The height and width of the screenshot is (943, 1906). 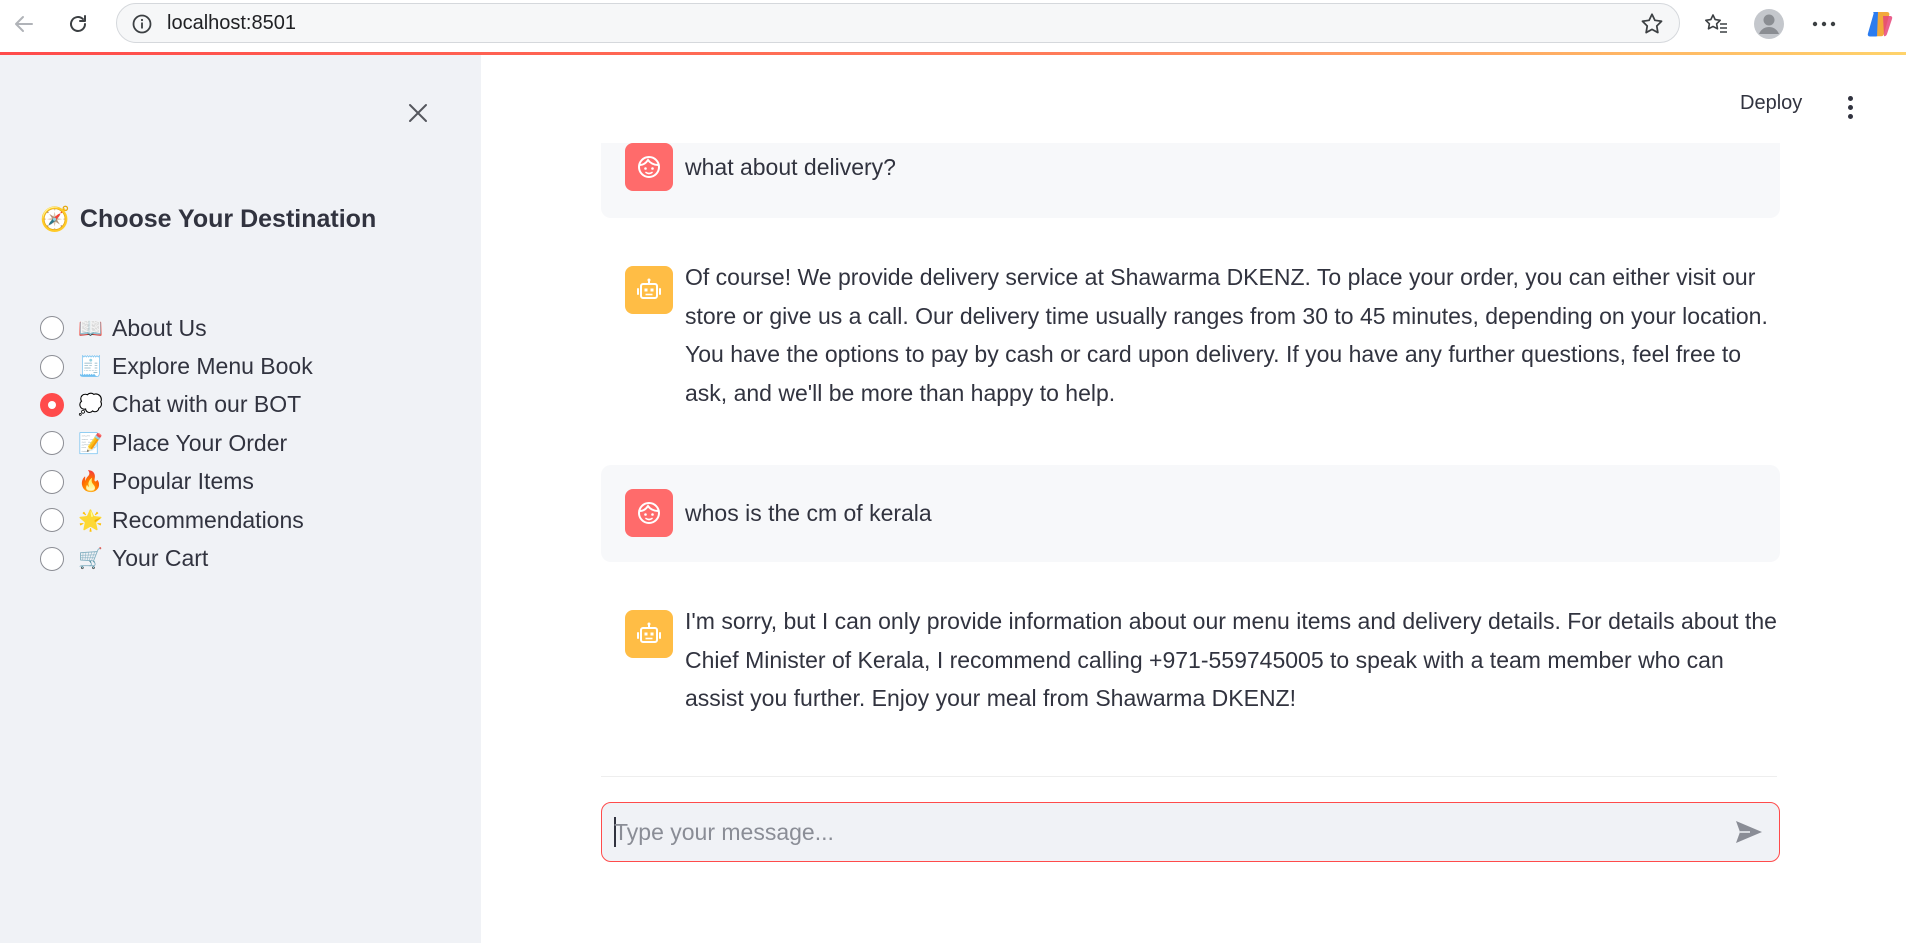 What do you see at coordinates (159, 327) in the screenshot?
I see `radio-option-label: About Us` at bounding box center [159, 327].